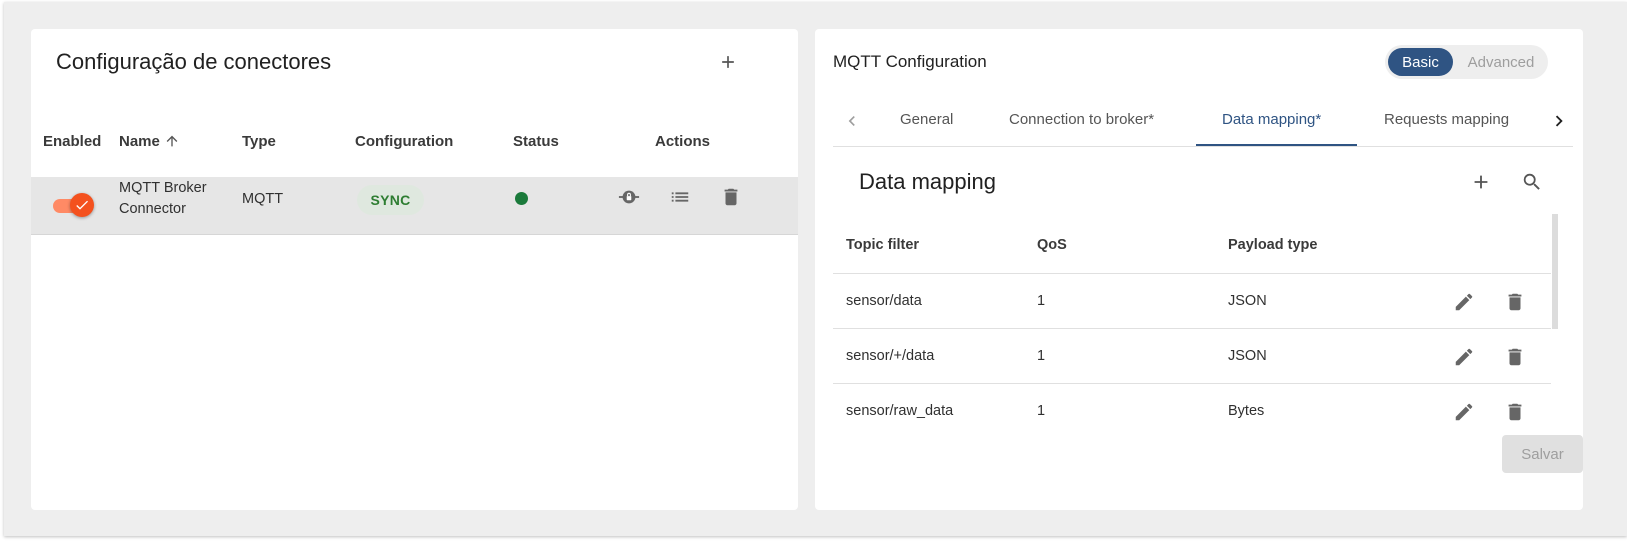  What do you see at coordinates (927, 181) in the screenshot?
I see `data-mapping-title: Data mapping` at bounding box center [927, 181].